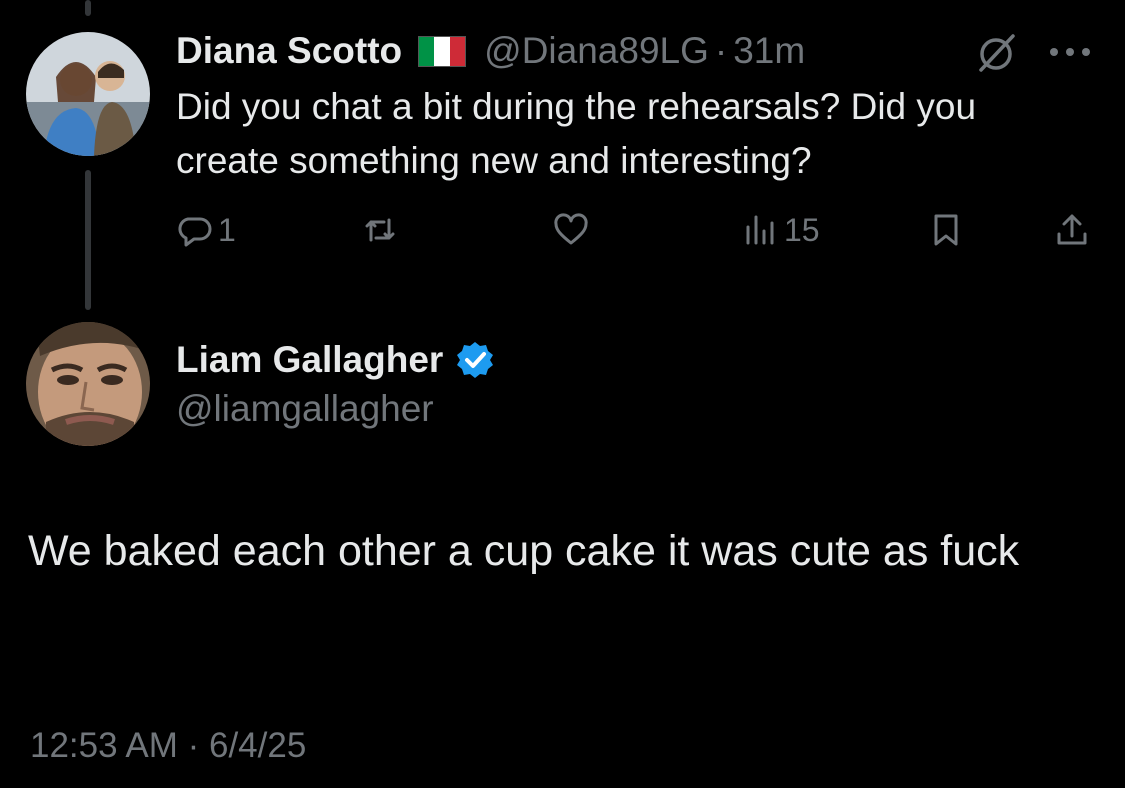 The width and height of the screenshot is (1125, 788). I want to click on reply-icon, so click(195, 231).